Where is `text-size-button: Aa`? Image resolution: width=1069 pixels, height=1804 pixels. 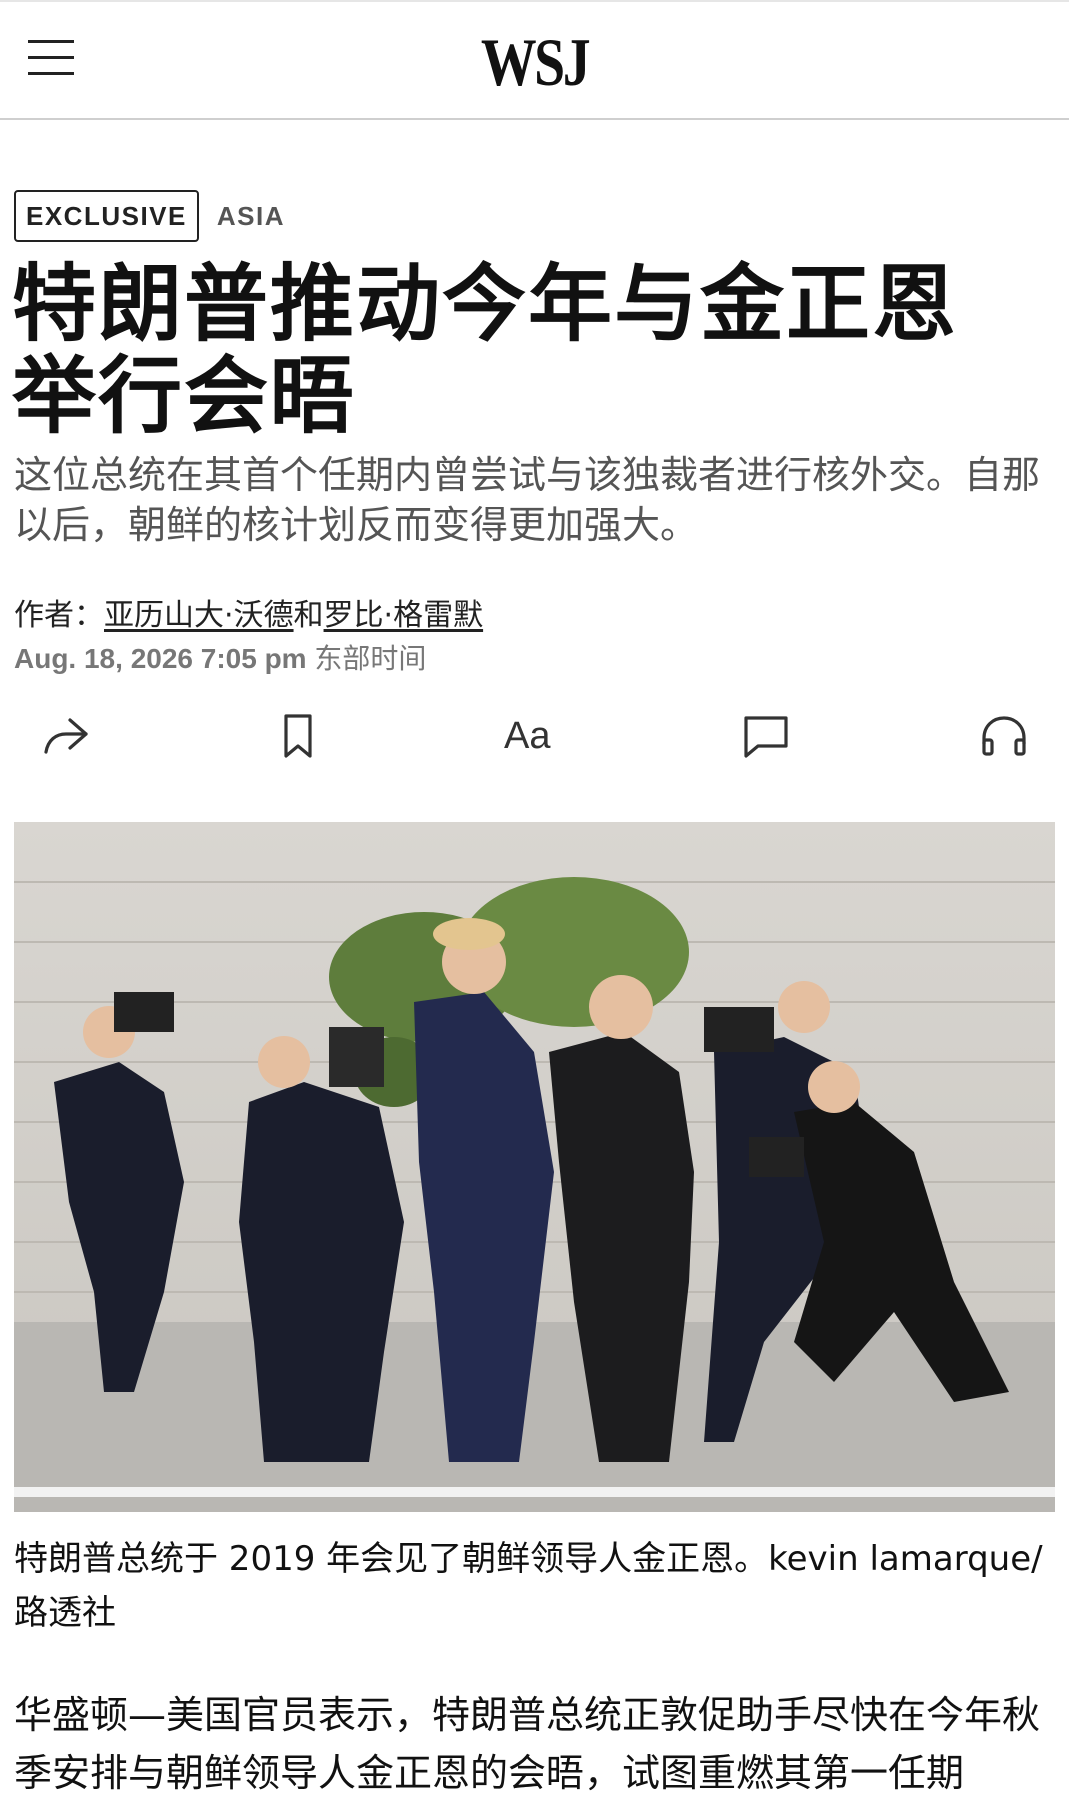
text-size-button: Aa is located at coordinates (539, 736).